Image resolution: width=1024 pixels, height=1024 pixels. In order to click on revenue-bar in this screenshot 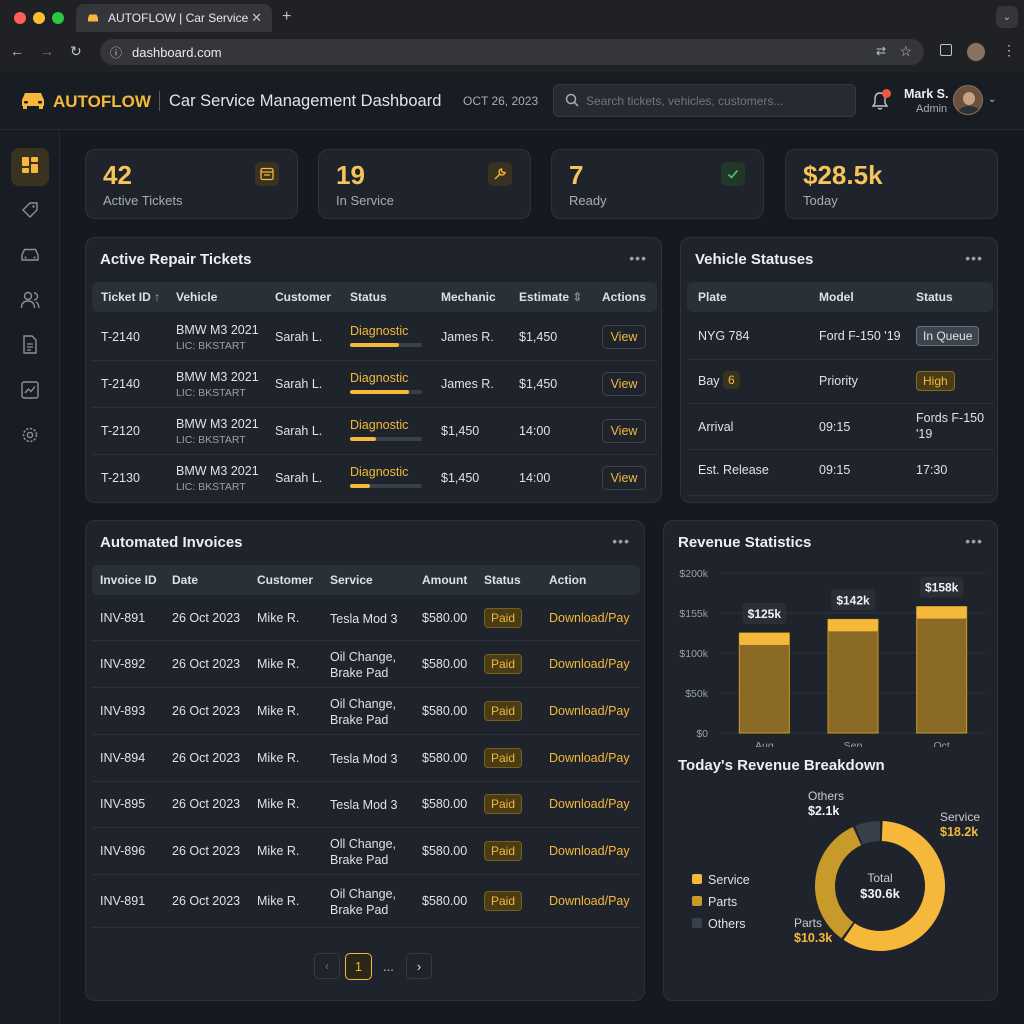, I will do `click(764, 683)`.